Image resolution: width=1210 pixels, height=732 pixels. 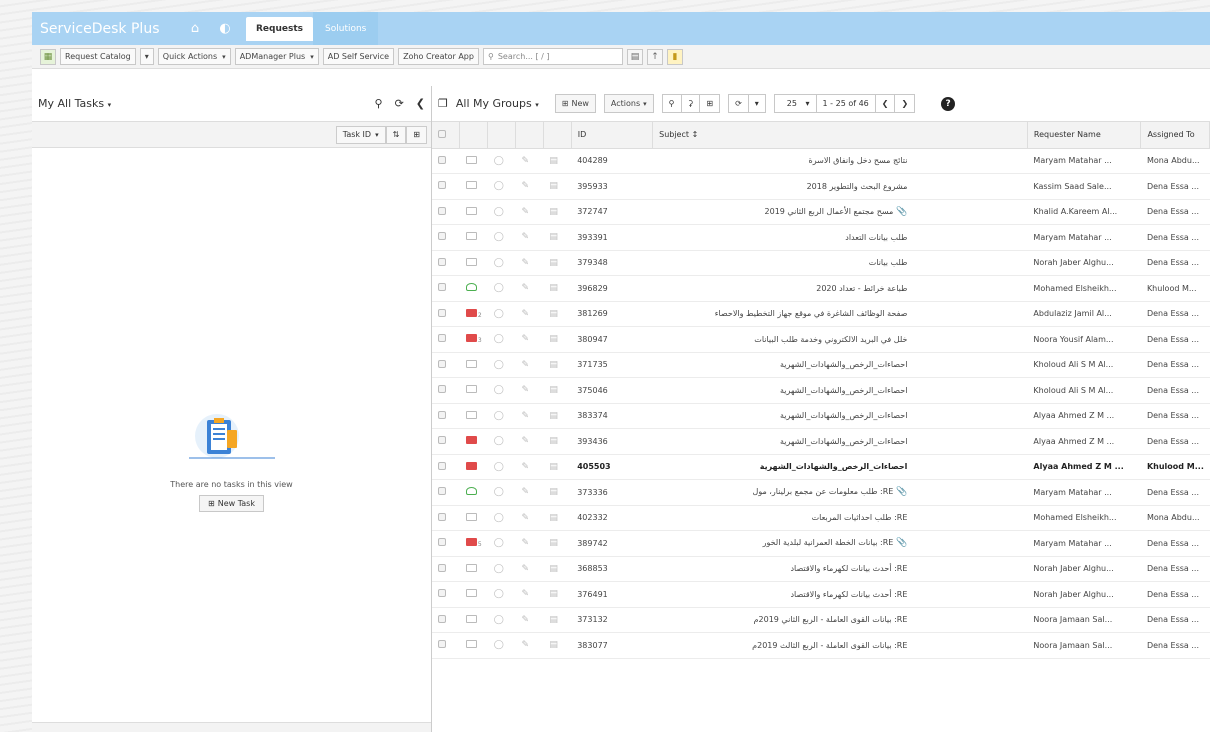 What do you see at coordinates (612, 594) in the screenshot?
I see `request-id: 376491` at bounding box center [612, 594].